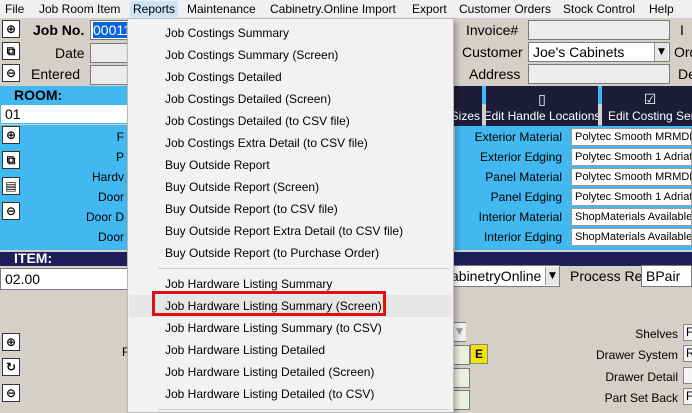 The width and height of the screenshot is (692, 413). I want to click on menu-item-hardware-listing-detailed-screen: Job Hardware Listing Detailed (Screen), so click(290, 372).